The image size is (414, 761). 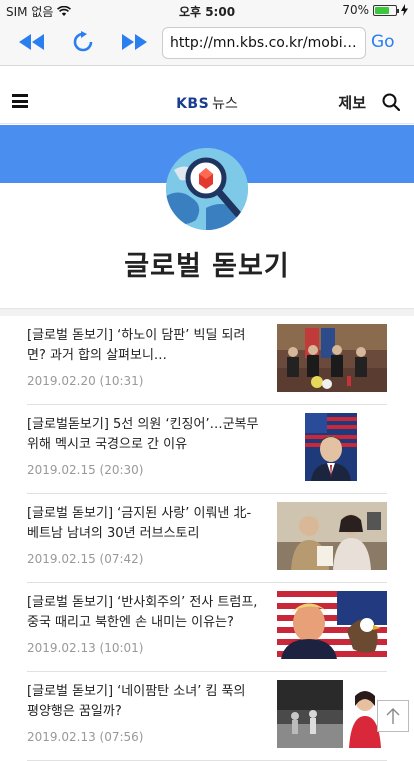 I want to click on reload-icon, so click(x=83, y=41).